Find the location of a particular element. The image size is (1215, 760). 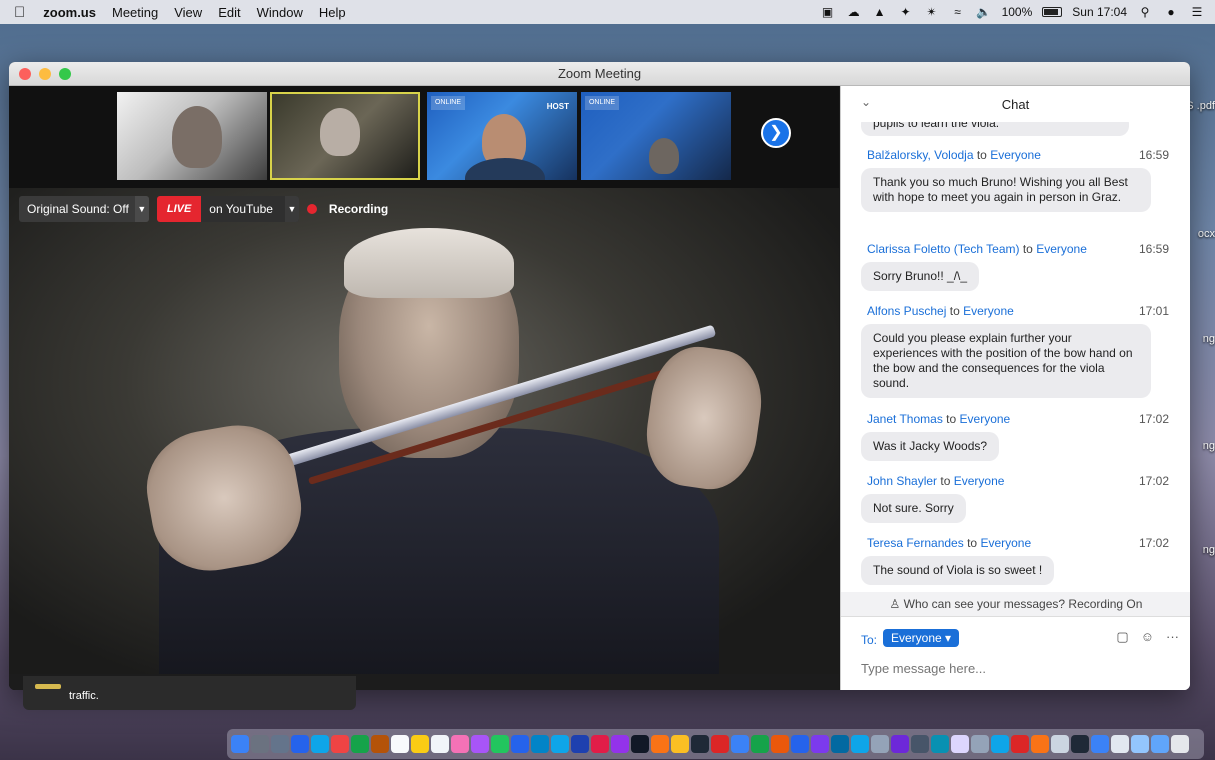

bluetooth-icon: ✴ is located at coordinates (932, 12).